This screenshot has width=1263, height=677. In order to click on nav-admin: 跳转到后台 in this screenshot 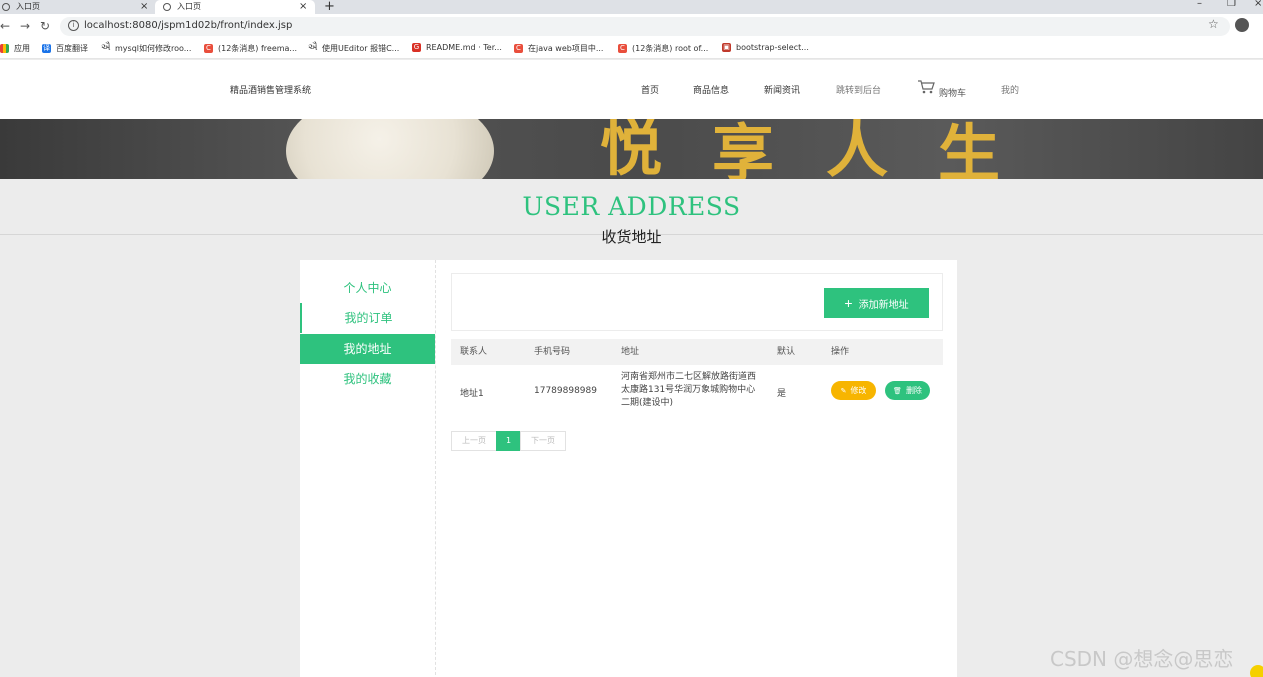, I will do `click(858, 89)`.